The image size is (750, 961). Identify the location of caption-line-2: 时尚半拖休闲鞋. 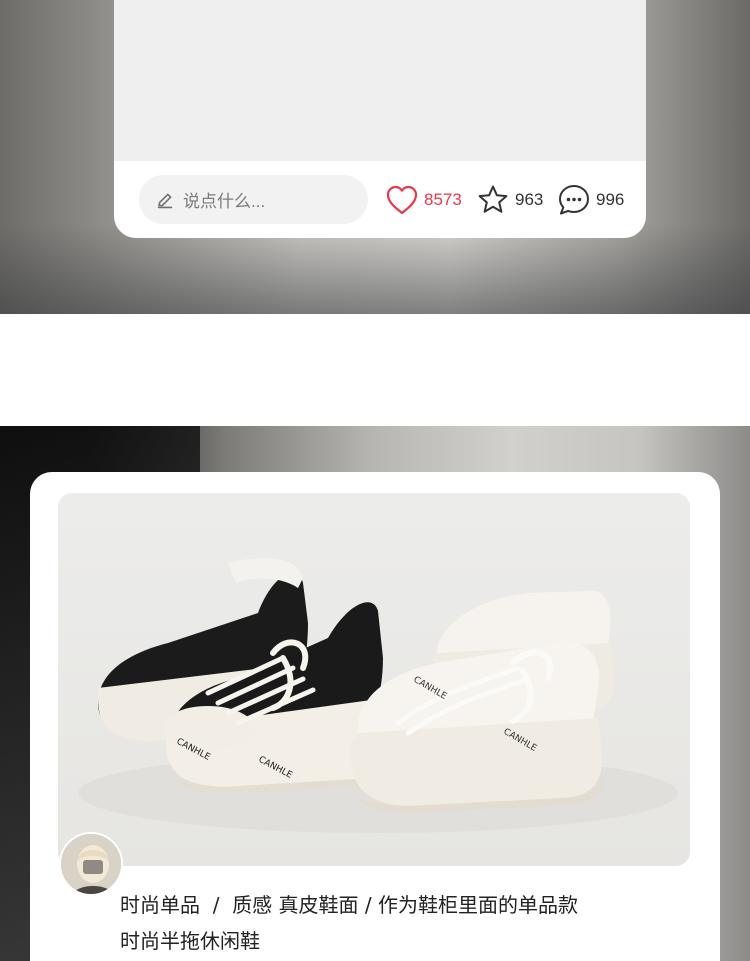
(190, 941).